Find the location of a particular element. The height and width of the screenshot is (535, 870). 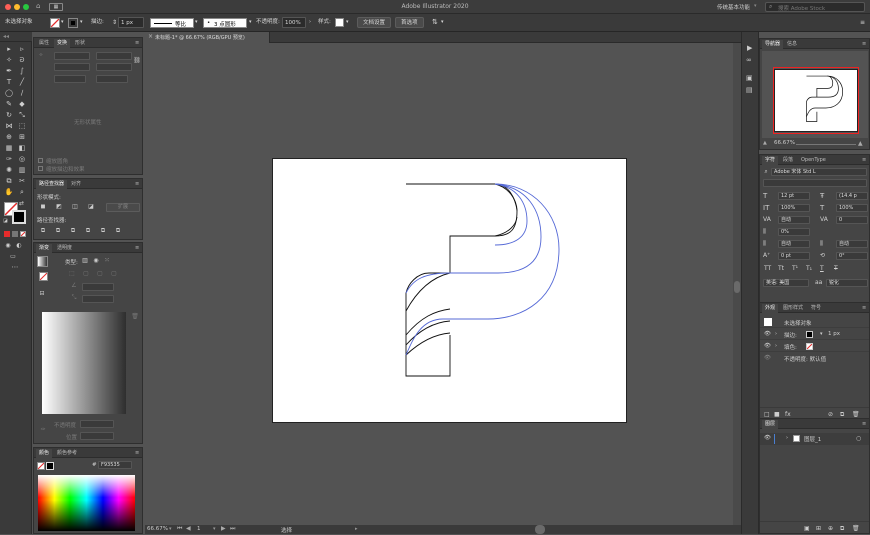

gradient-slider is located at coordinates (84, 363).